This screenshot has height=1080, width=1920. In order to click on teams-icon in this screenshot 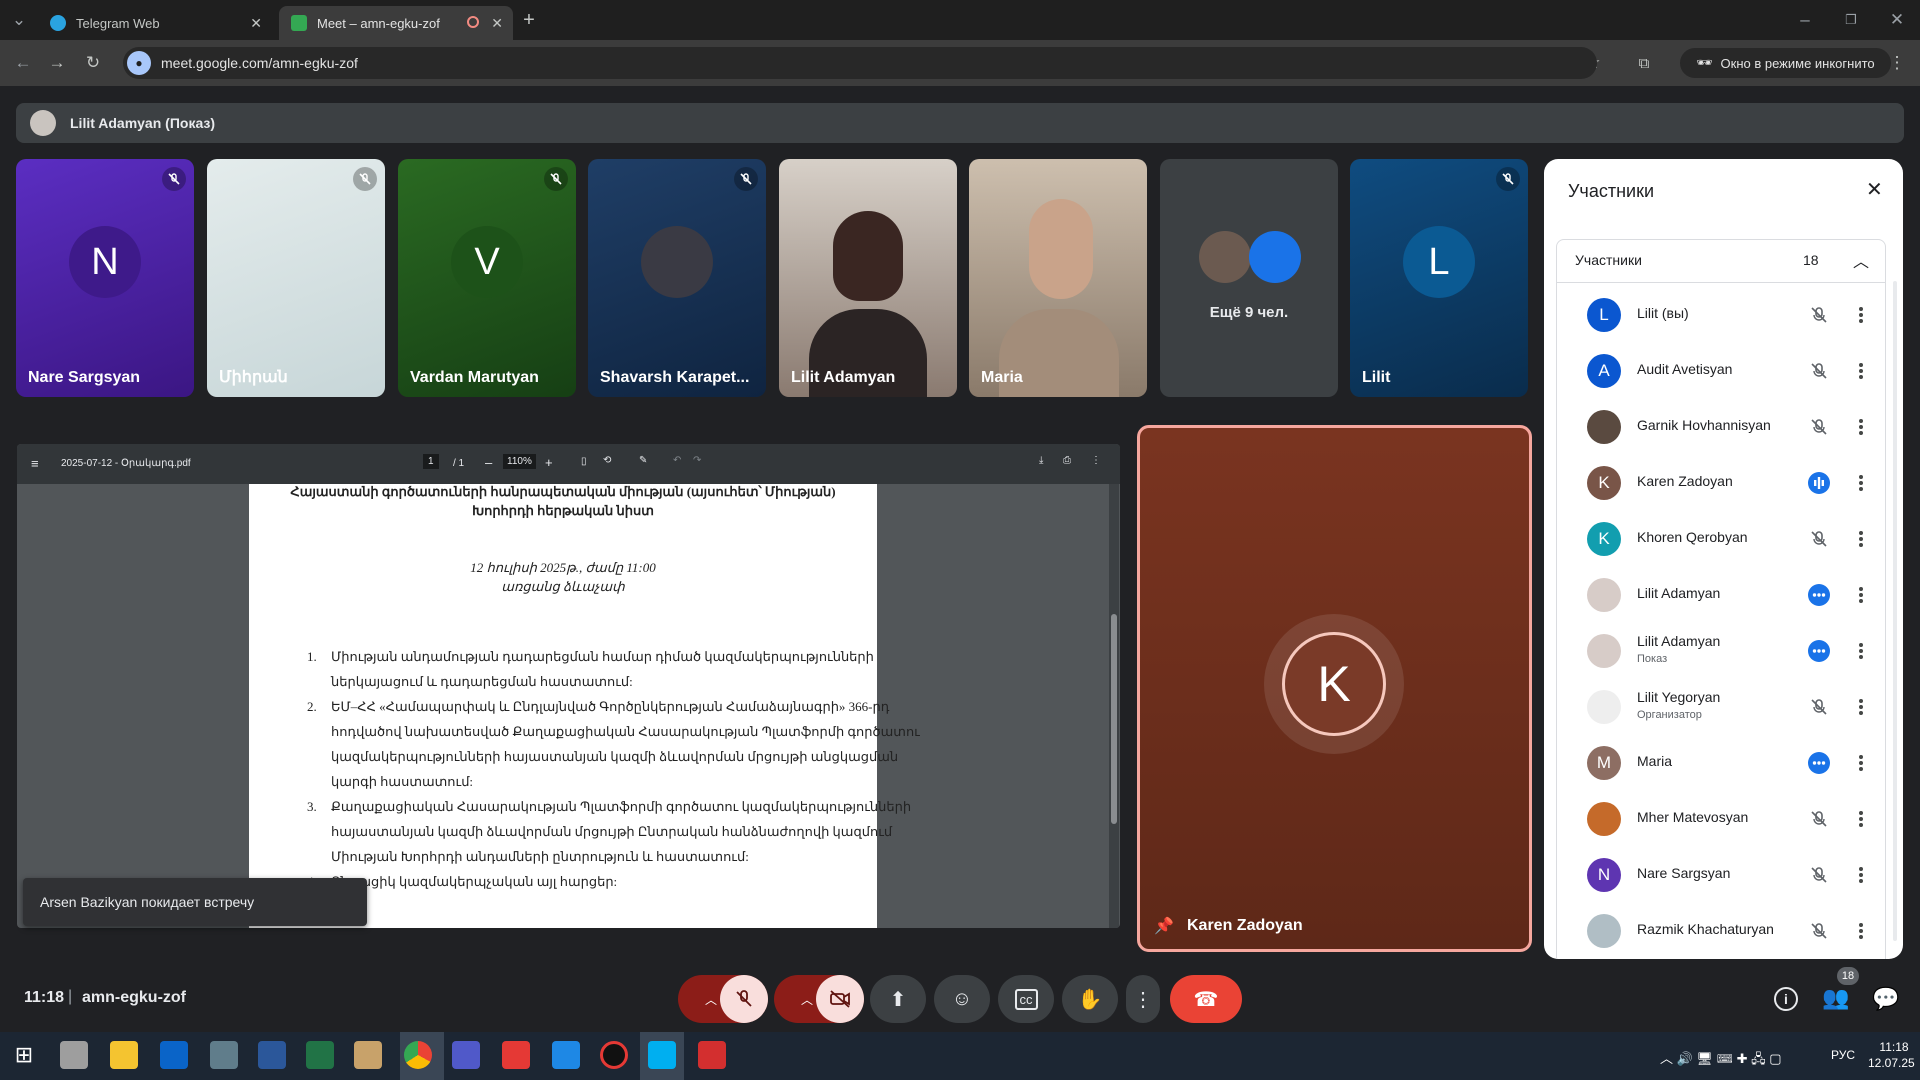, I will do `click(466, 1055)`.